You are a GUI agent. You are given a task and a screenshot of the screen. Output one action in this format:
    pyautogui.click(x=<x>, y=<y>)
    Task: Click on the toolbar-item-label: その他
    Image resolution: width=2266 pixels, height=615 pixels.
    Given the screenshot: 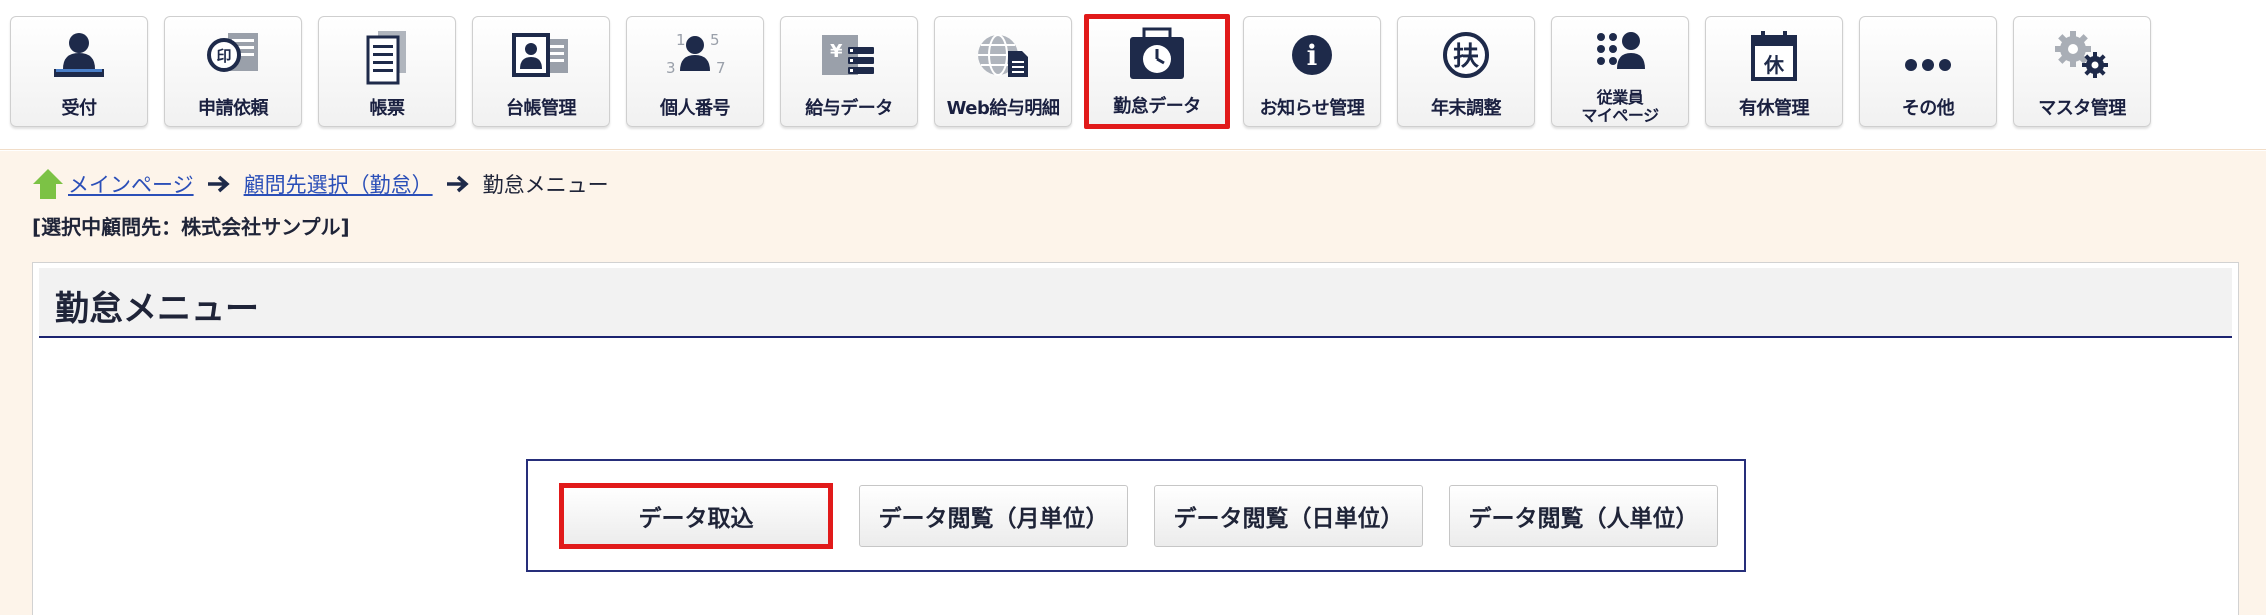 What is the action you would take?
    pyautogui.click(x=1928, y=108)
    